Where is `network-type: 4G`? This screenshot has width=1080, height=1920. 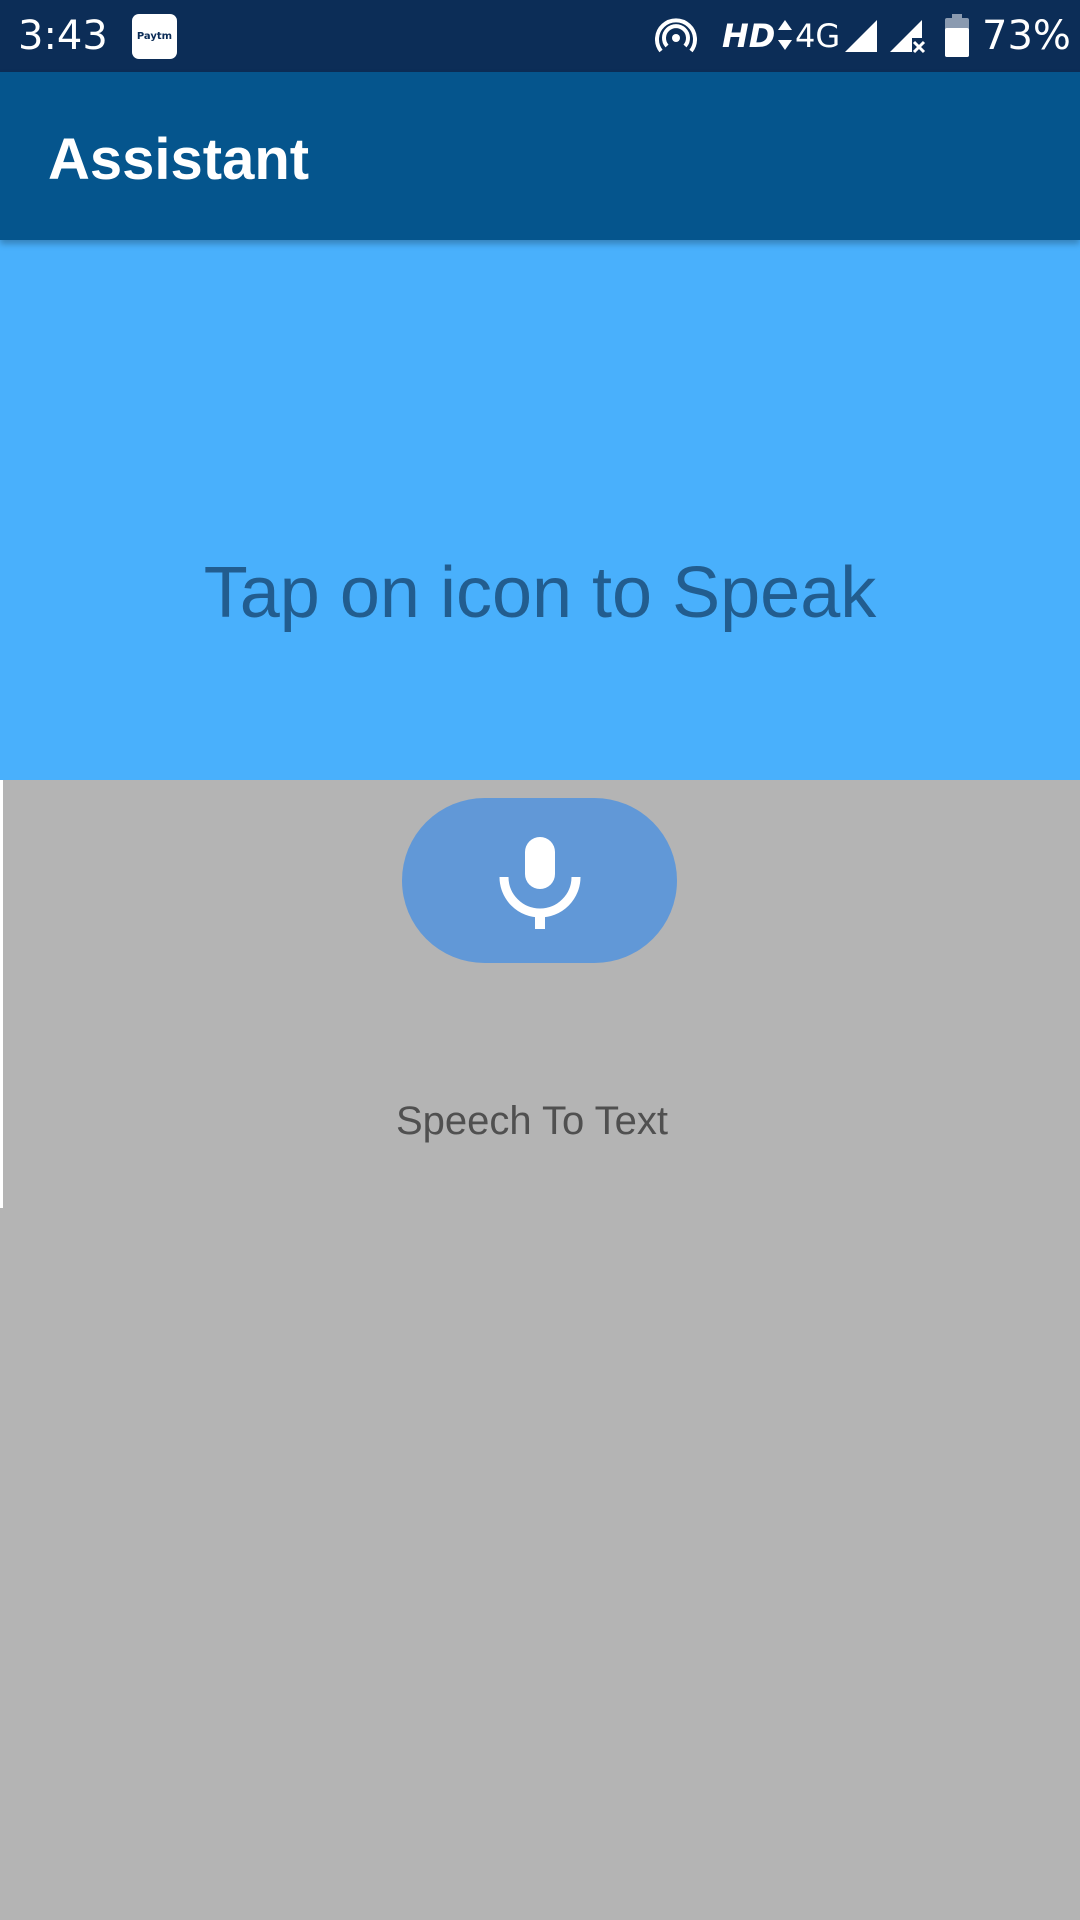
network-type: 4G is located at coordinates (818, 36).